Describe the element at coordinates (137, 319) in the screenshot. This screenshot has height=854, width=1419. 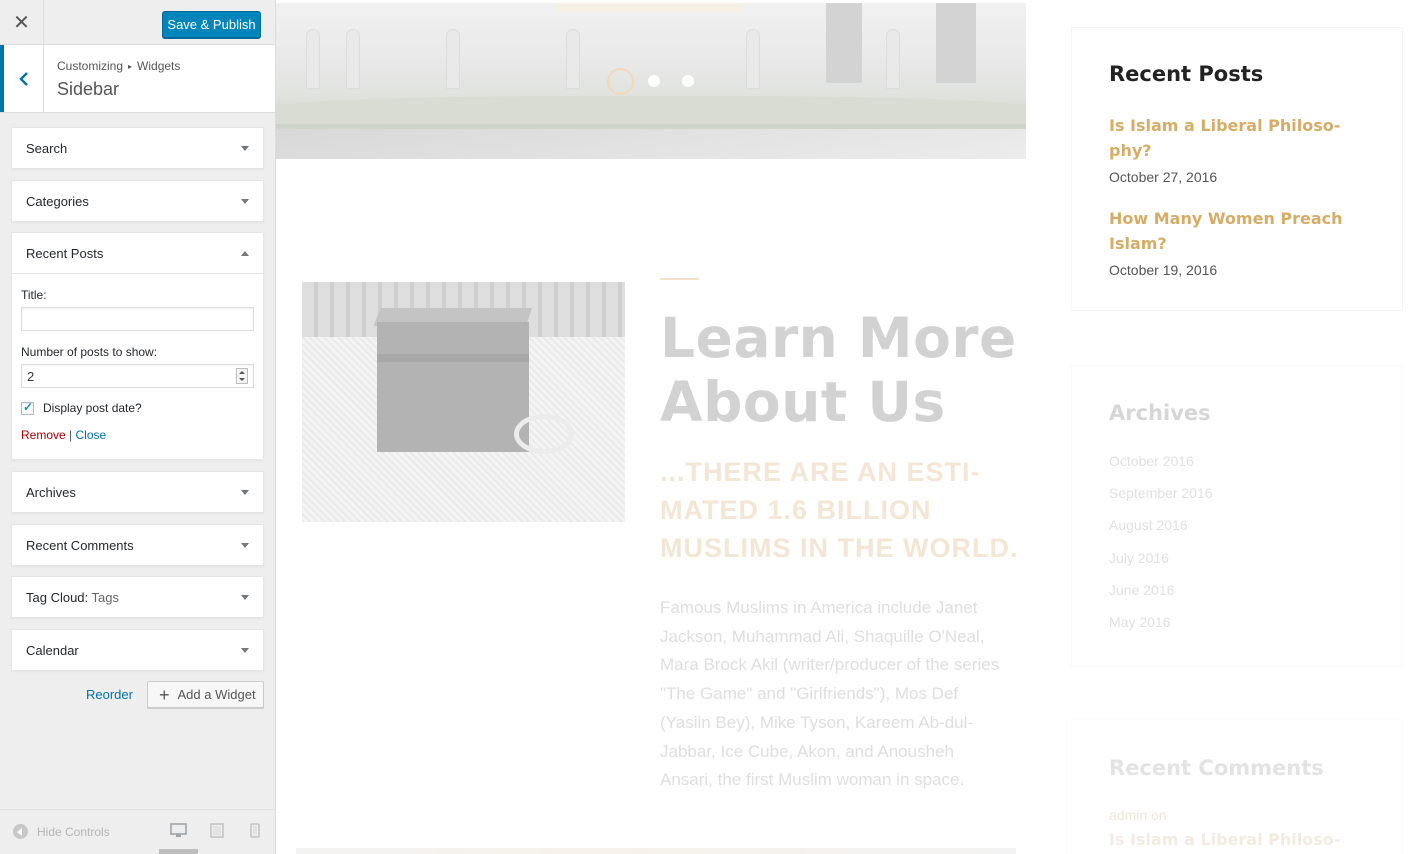
I see `title-input` at that location.